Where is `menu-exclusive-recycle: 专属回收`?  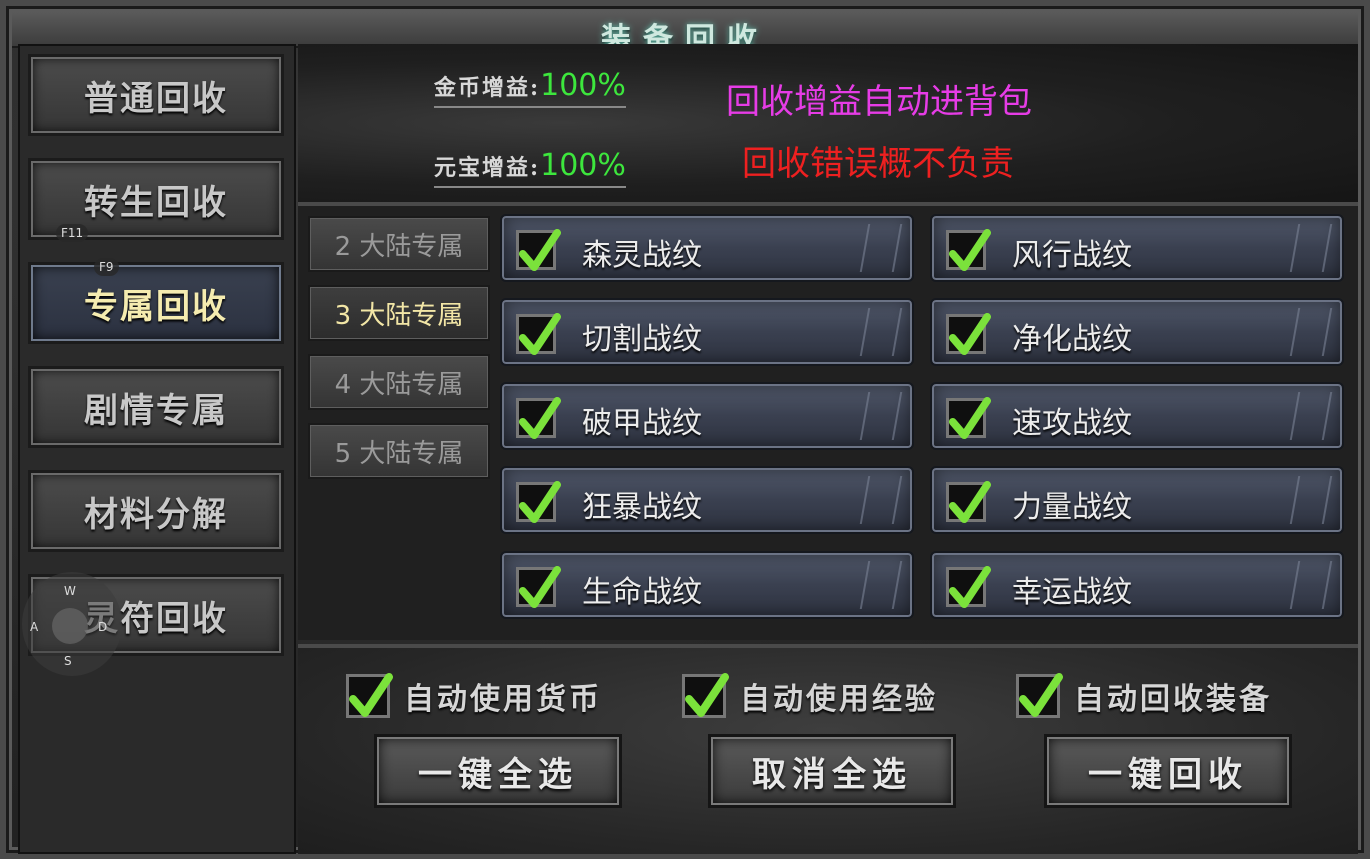
menu-exclusive-recycle: 专属回收 is located at coordinates (156, 303).